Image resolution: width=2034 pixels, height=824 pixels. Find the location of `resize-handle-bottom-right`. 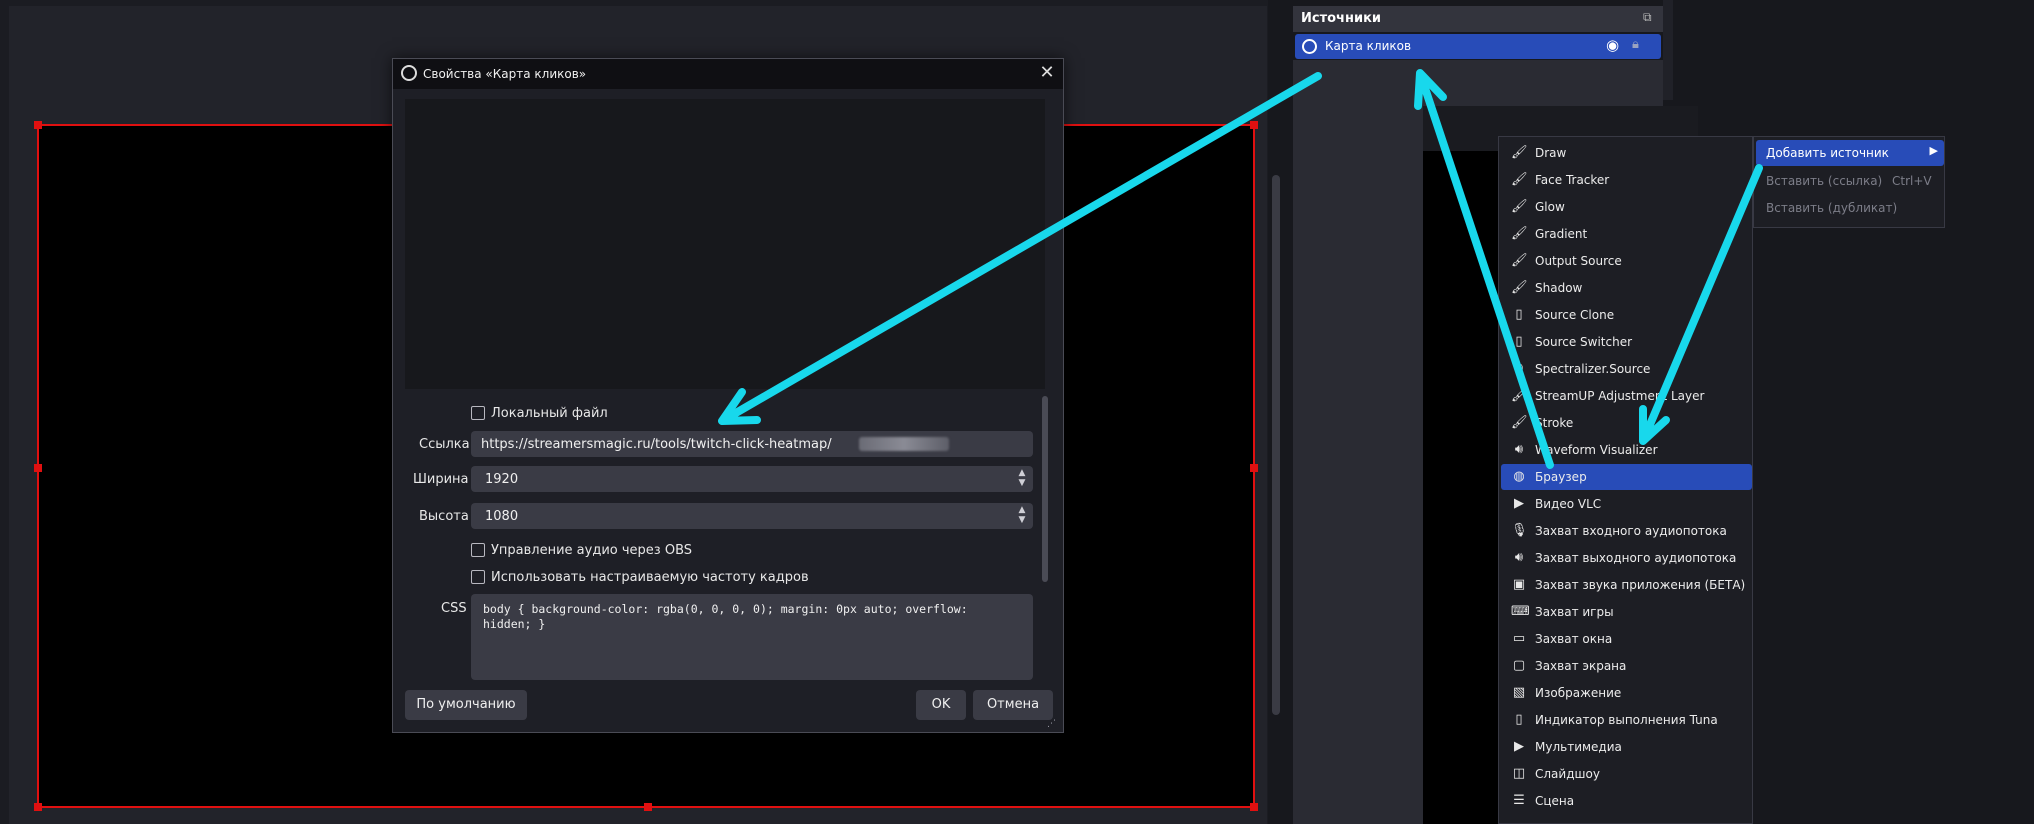

resize-handle-bottom-right is located at coordinates (1254, 807).